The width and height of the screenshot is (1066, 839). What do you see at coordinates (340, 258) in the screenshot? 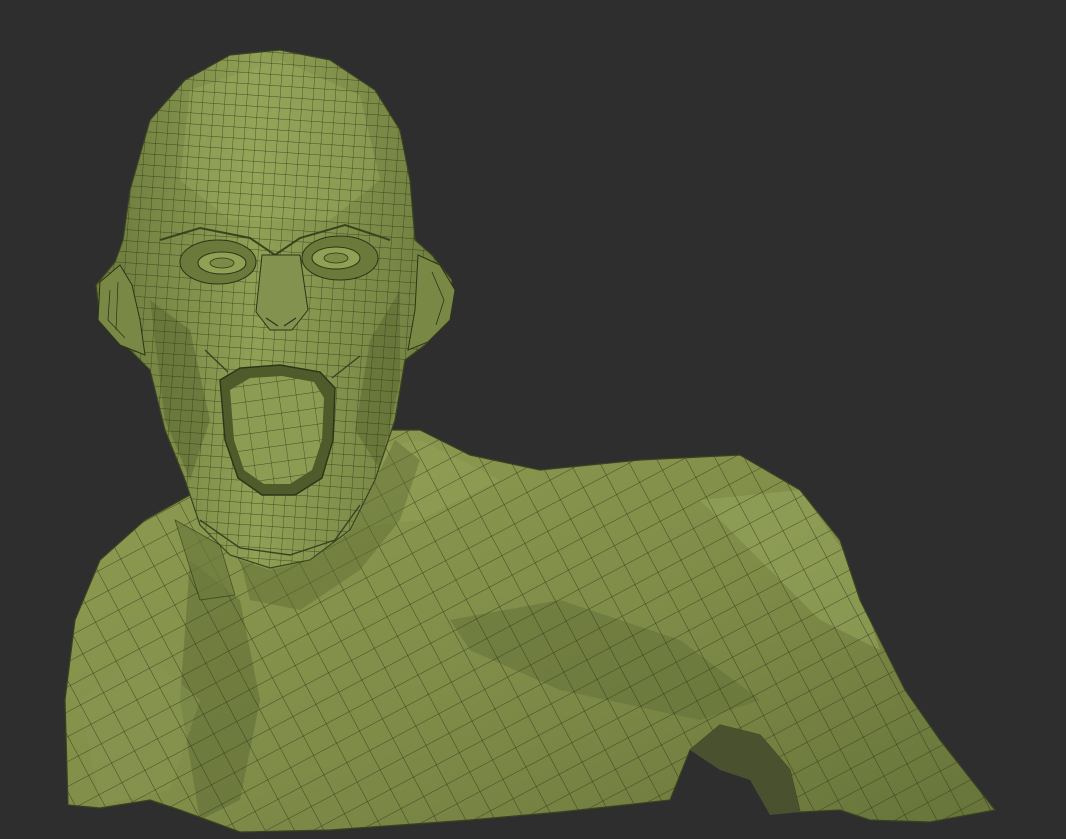
I see `eye-socket-right` at bounding box center [340, 258].